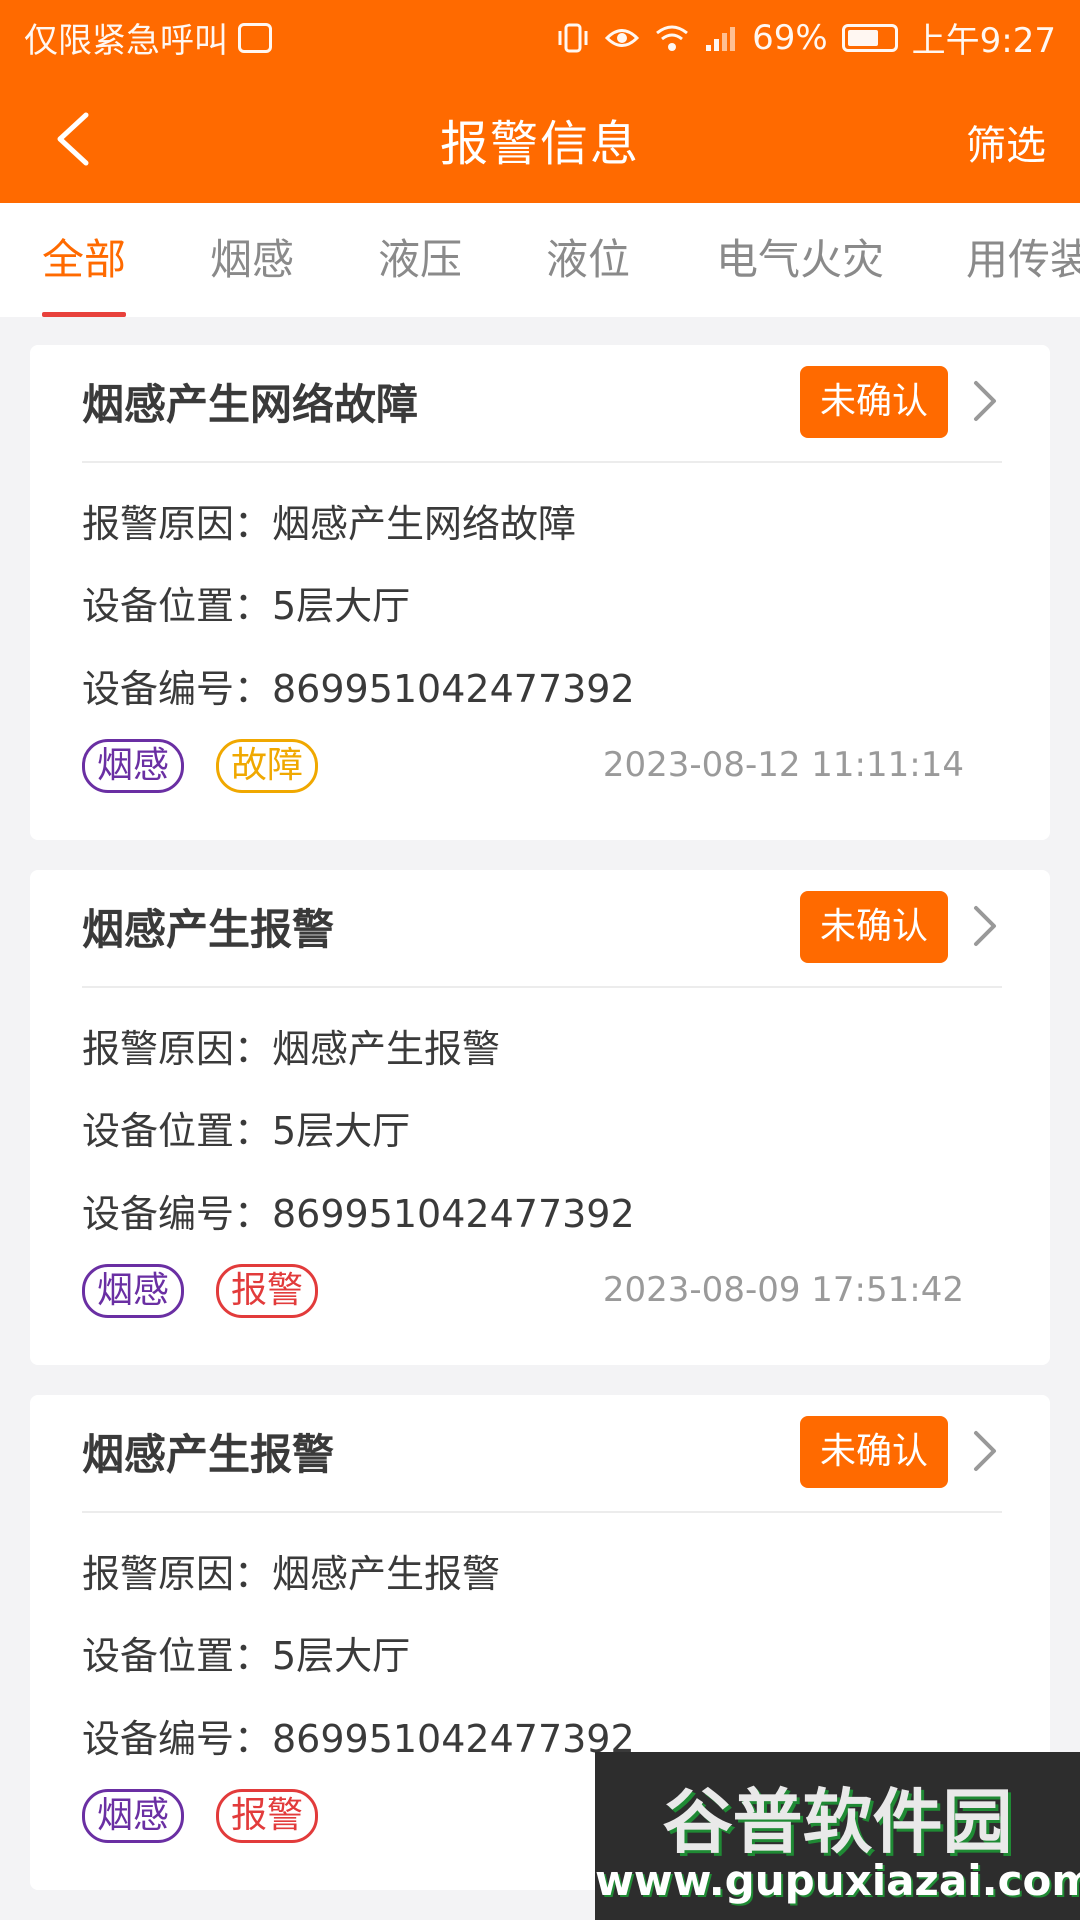 This screenshot has height=1920, width=1080. What do you see at coordinates (783, 765) in the screenshot?
I see `alert-time: 2023-08-12 11:11:14` at bounding box center [783, 765].